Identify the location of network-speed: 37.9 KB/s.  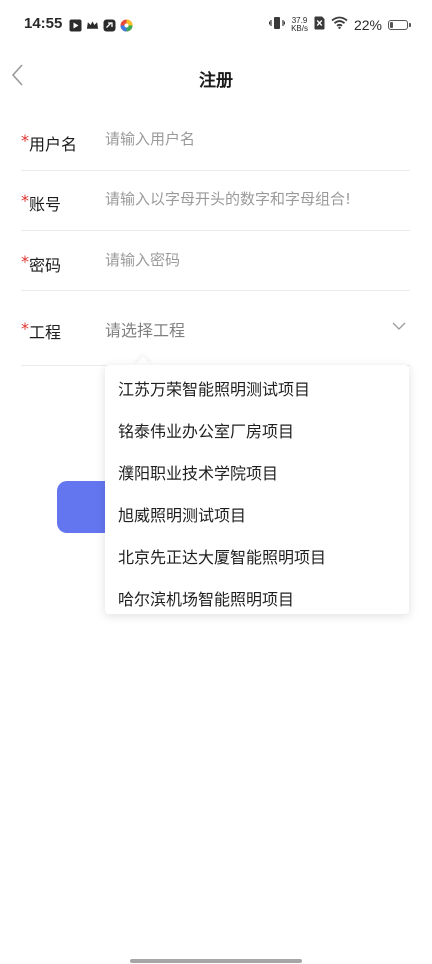
(299, 25).